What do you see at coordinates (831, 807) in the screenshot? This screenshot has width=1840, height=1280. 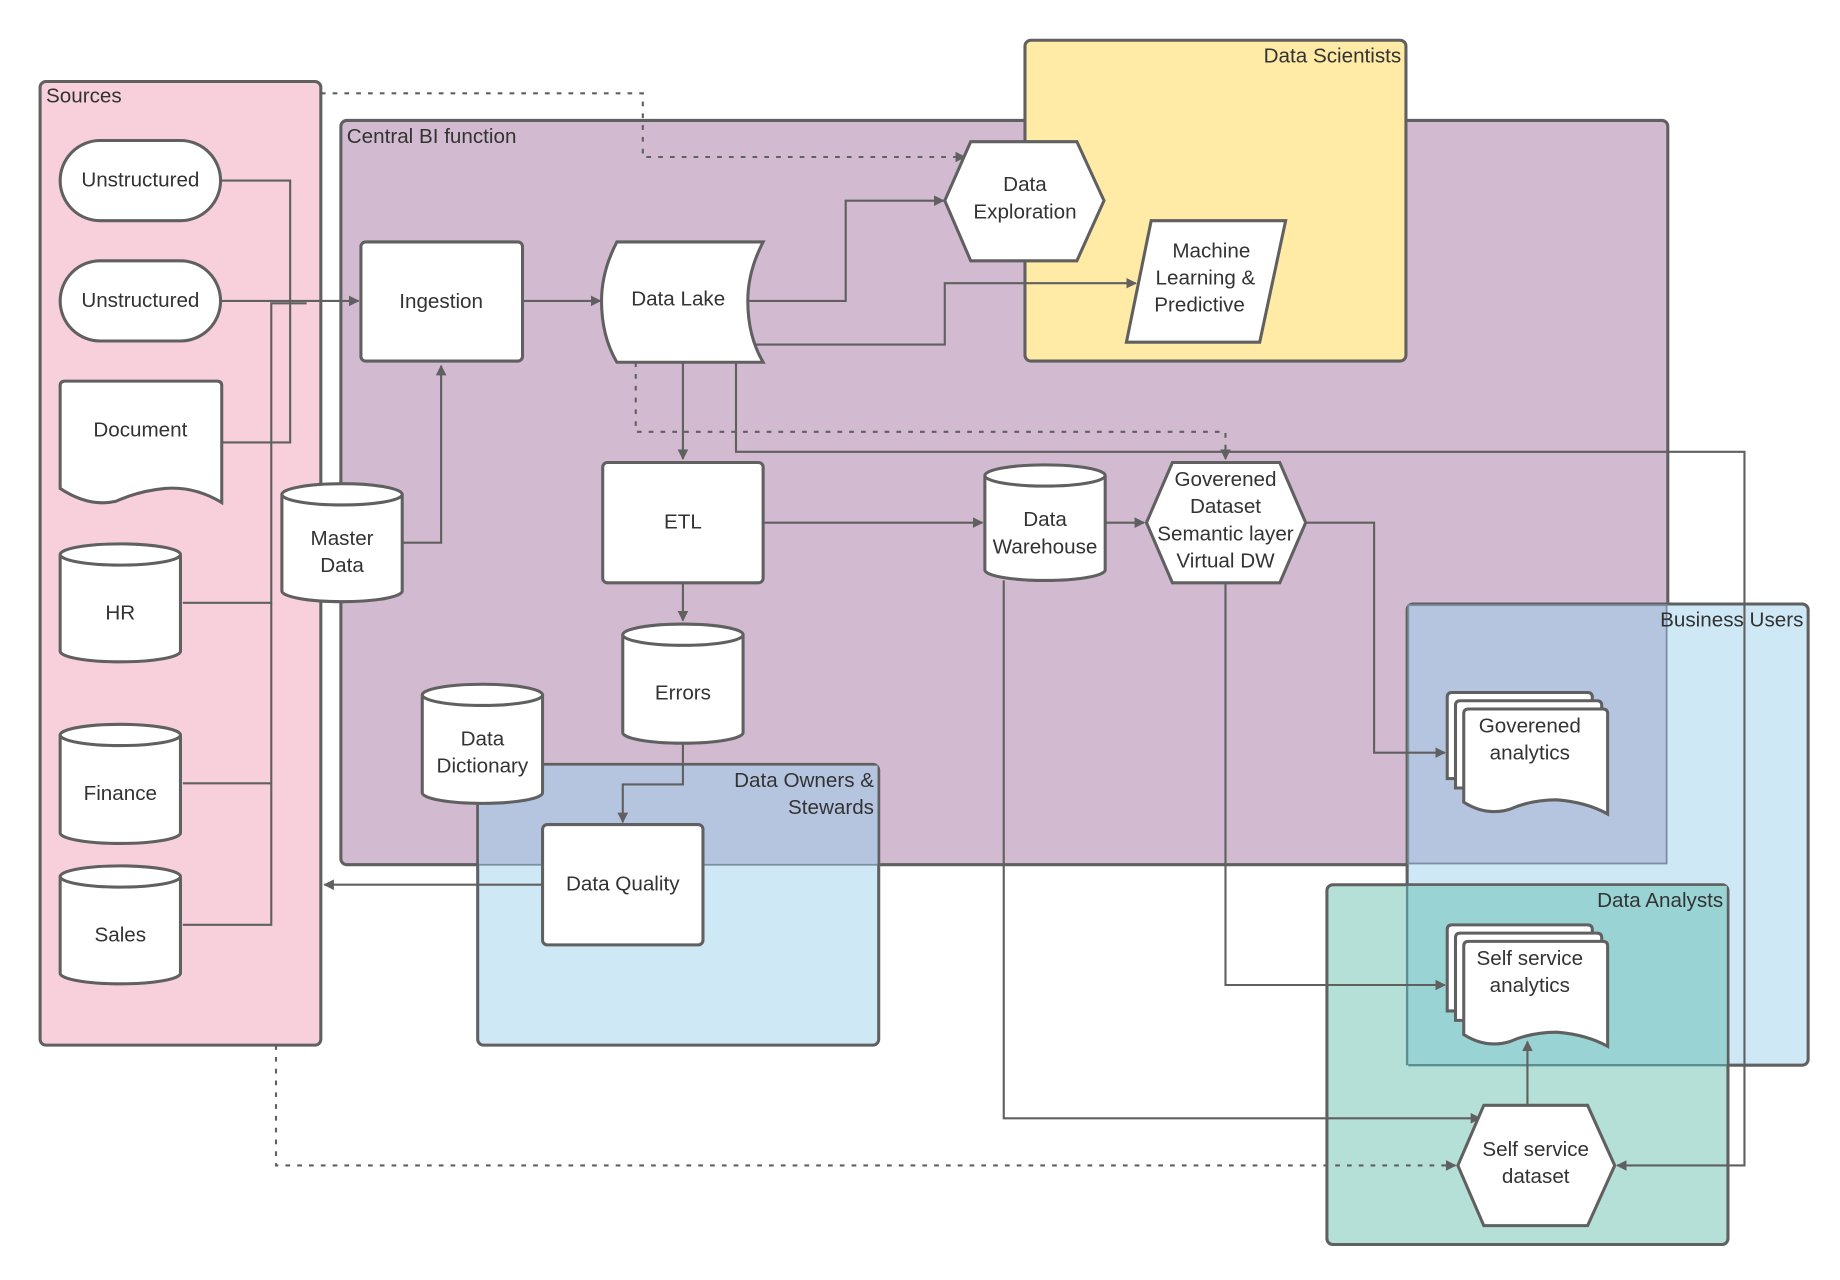 I see `label-data-owners-2: Stewards` at bounding box center [831, 807].